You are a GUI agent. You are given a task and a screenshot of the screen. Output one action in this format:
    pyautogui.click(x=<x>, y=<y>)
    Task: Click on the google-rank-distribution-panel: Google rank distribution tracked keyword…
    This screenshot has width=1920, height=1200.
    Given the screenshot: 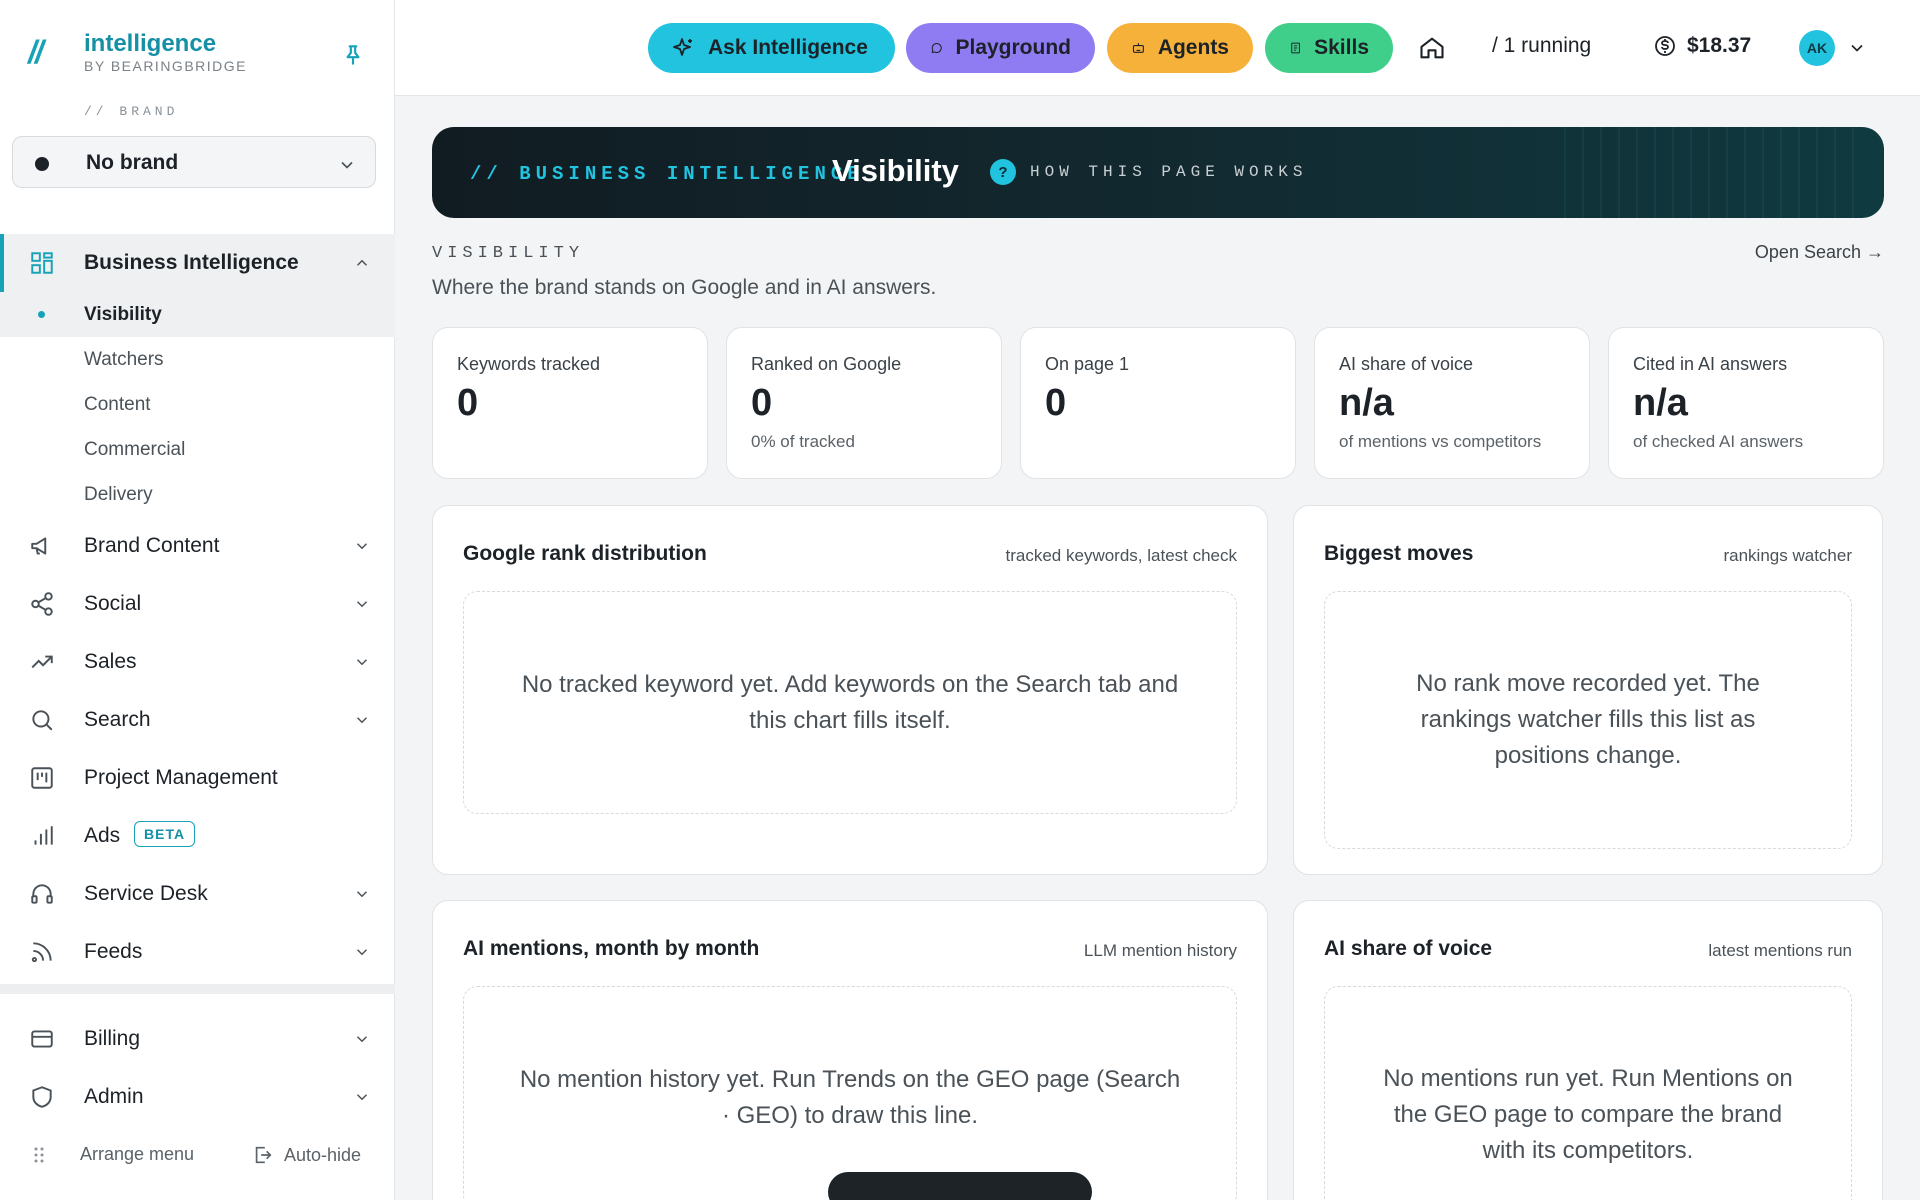 What is the action you would take?
    pyautogui.click(x=850, y=690)
    